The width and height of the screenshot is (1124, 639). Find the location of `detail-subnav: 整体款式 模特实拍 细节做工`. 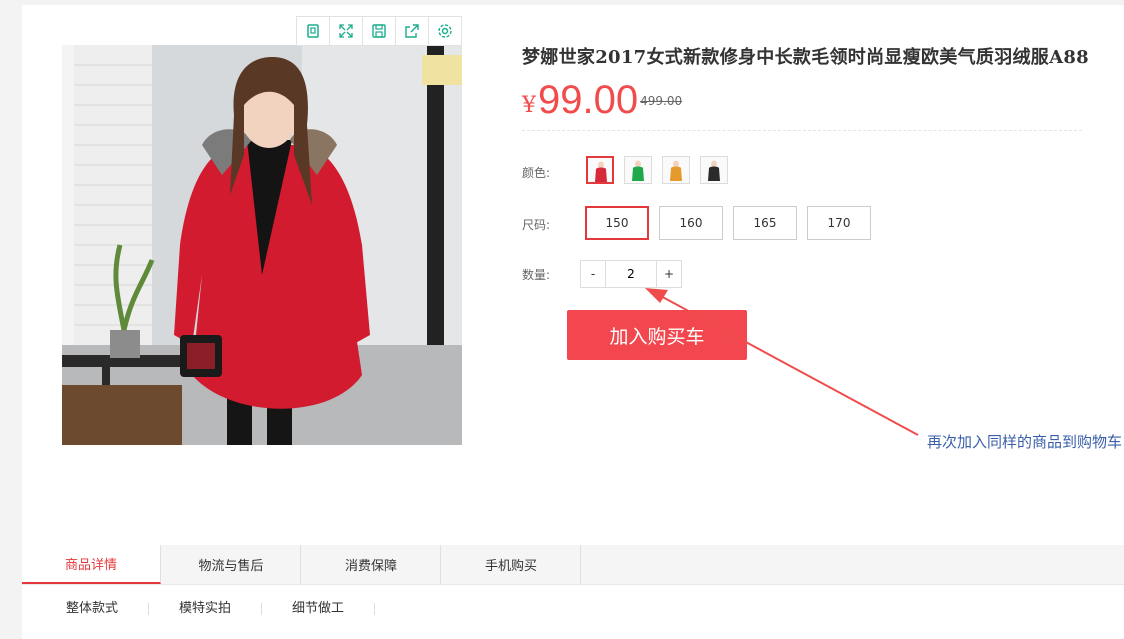

detail-subnav: 整体款式 模特实拍 细节做工 is located at coordinates (199, 609).